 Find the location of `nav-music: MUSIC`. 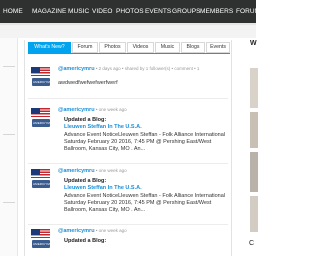

nav-music: MUSIC is located at coordinates (78, 11).